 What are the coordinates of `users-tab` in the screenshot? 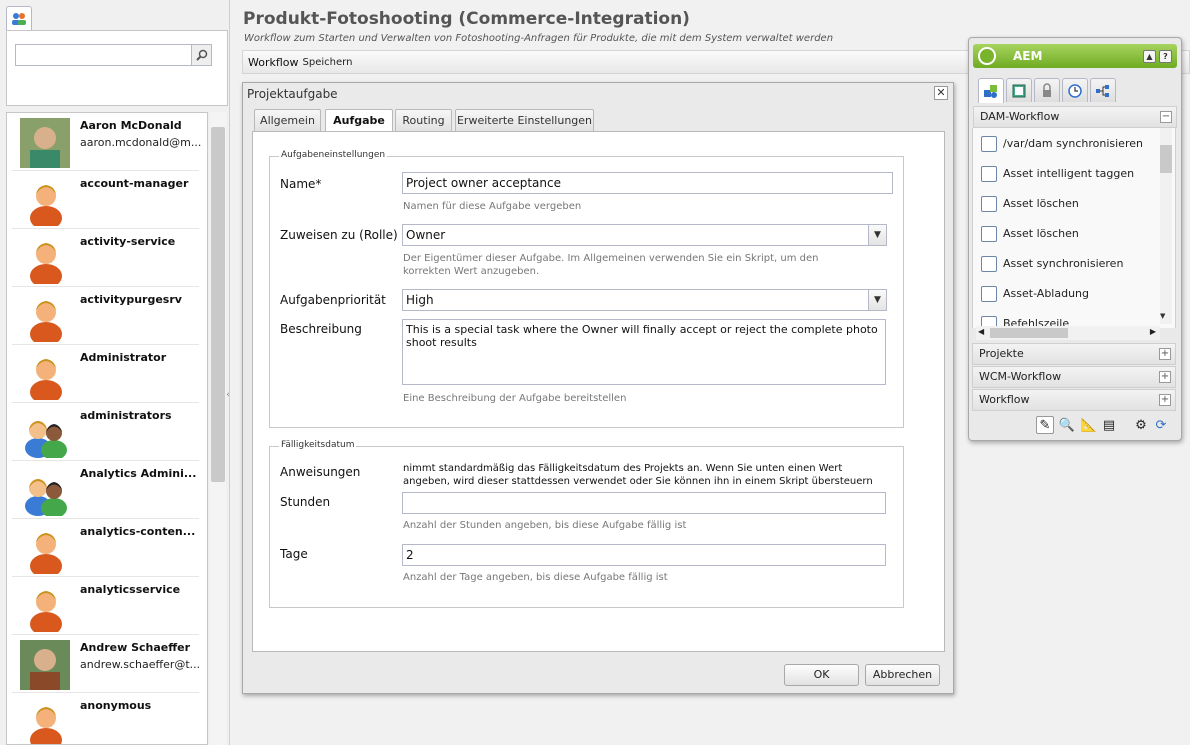 It's located at (19, 18).